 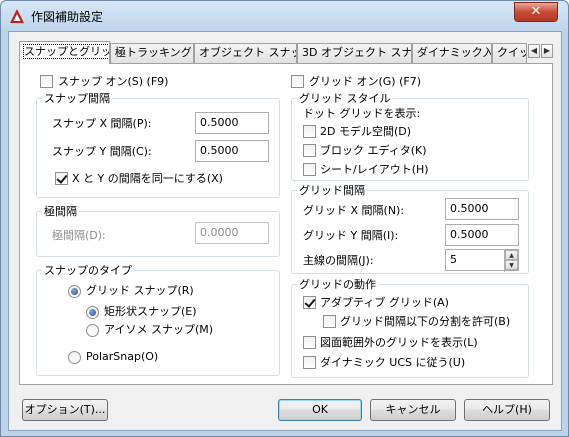 I want to click on tab-quick-properties: クイック, so click(x=509, y=53).